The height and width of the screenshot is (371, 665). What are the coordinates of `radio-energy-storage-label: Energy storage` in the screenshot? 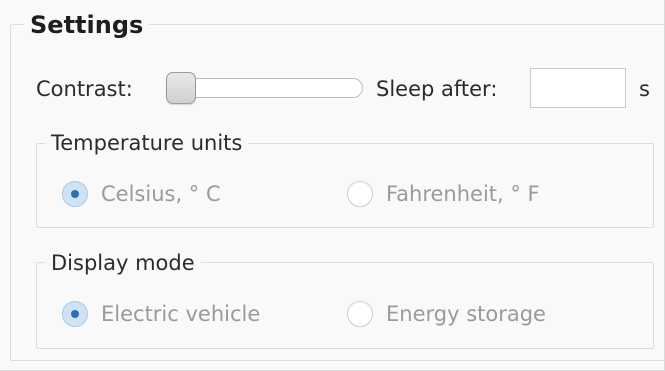 It's located at (466, 314).